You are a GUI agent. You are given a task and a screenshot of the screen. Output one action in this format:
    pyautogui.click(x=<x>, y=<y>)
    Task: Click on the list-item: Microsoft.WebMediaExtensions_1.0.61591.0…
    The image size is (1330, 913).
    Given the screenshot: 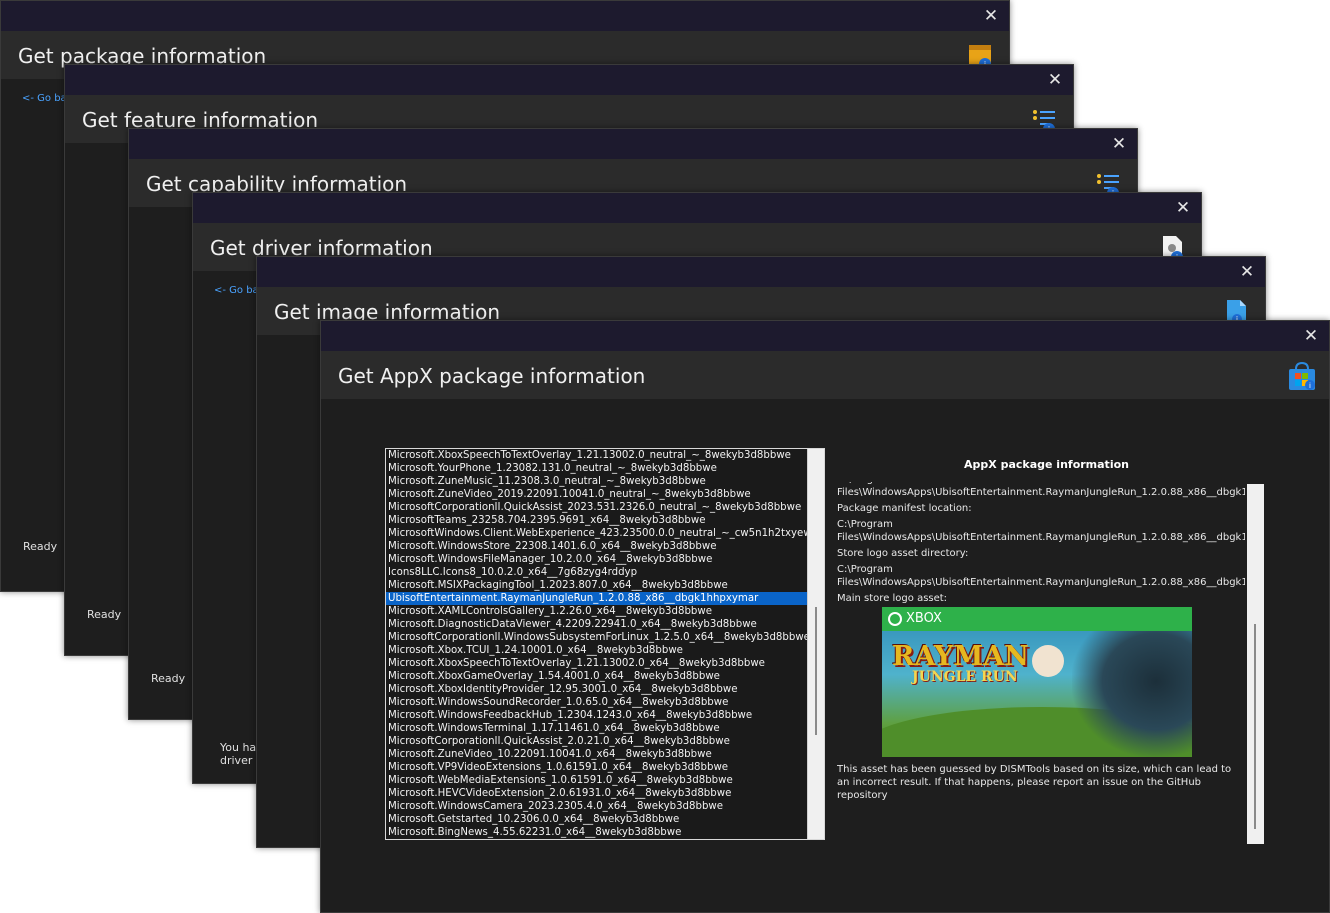 What is the action you would take?
    pyautogui.click(x=605, y=780)
    